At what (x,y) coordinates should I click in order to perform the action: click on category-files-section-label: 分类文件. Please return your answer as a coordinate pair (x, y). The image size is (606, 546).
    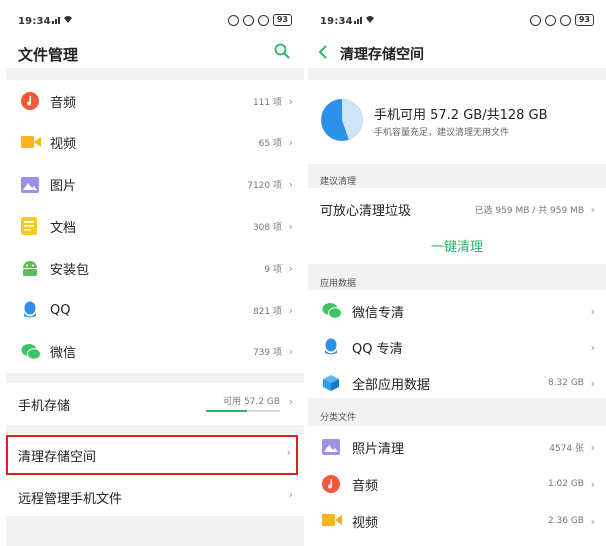
    Looking at the image, I should click on (338, 418).